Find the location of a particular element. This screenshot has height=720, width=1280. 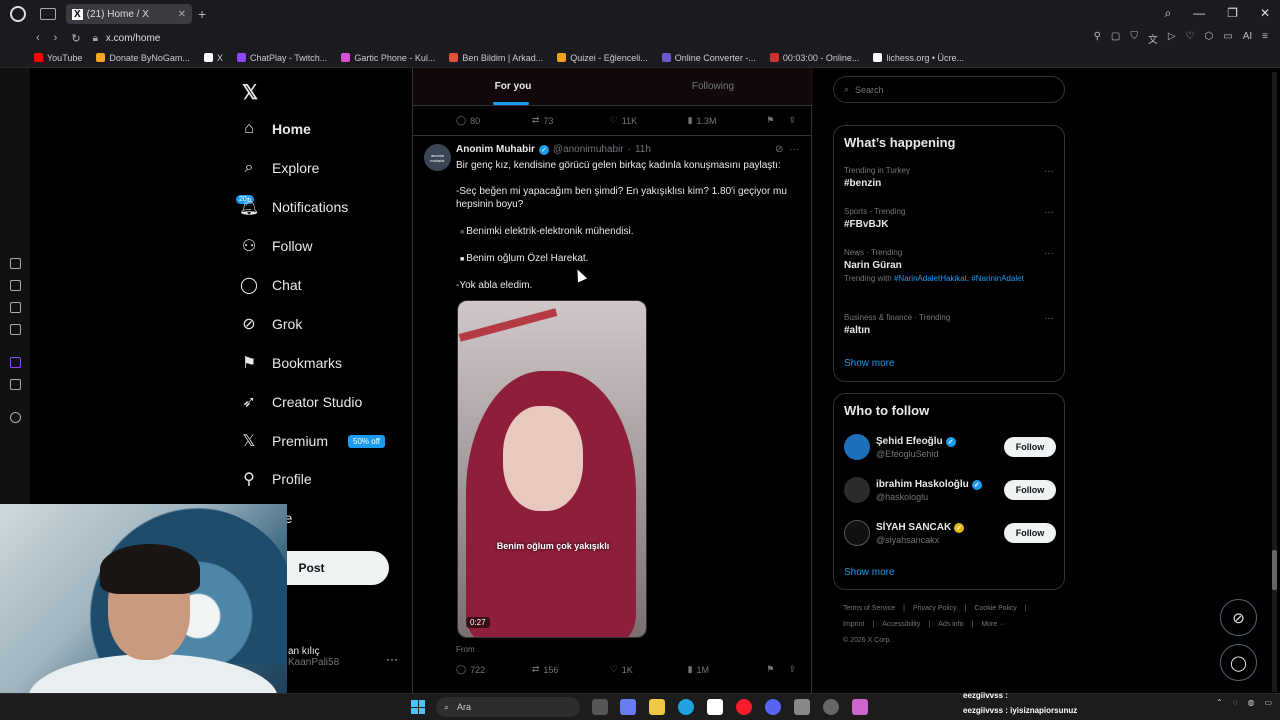

follow-suggestion: SİYAH SANCAK ✓ @siyahsancakx Follow is located at coordinates (950, 535).